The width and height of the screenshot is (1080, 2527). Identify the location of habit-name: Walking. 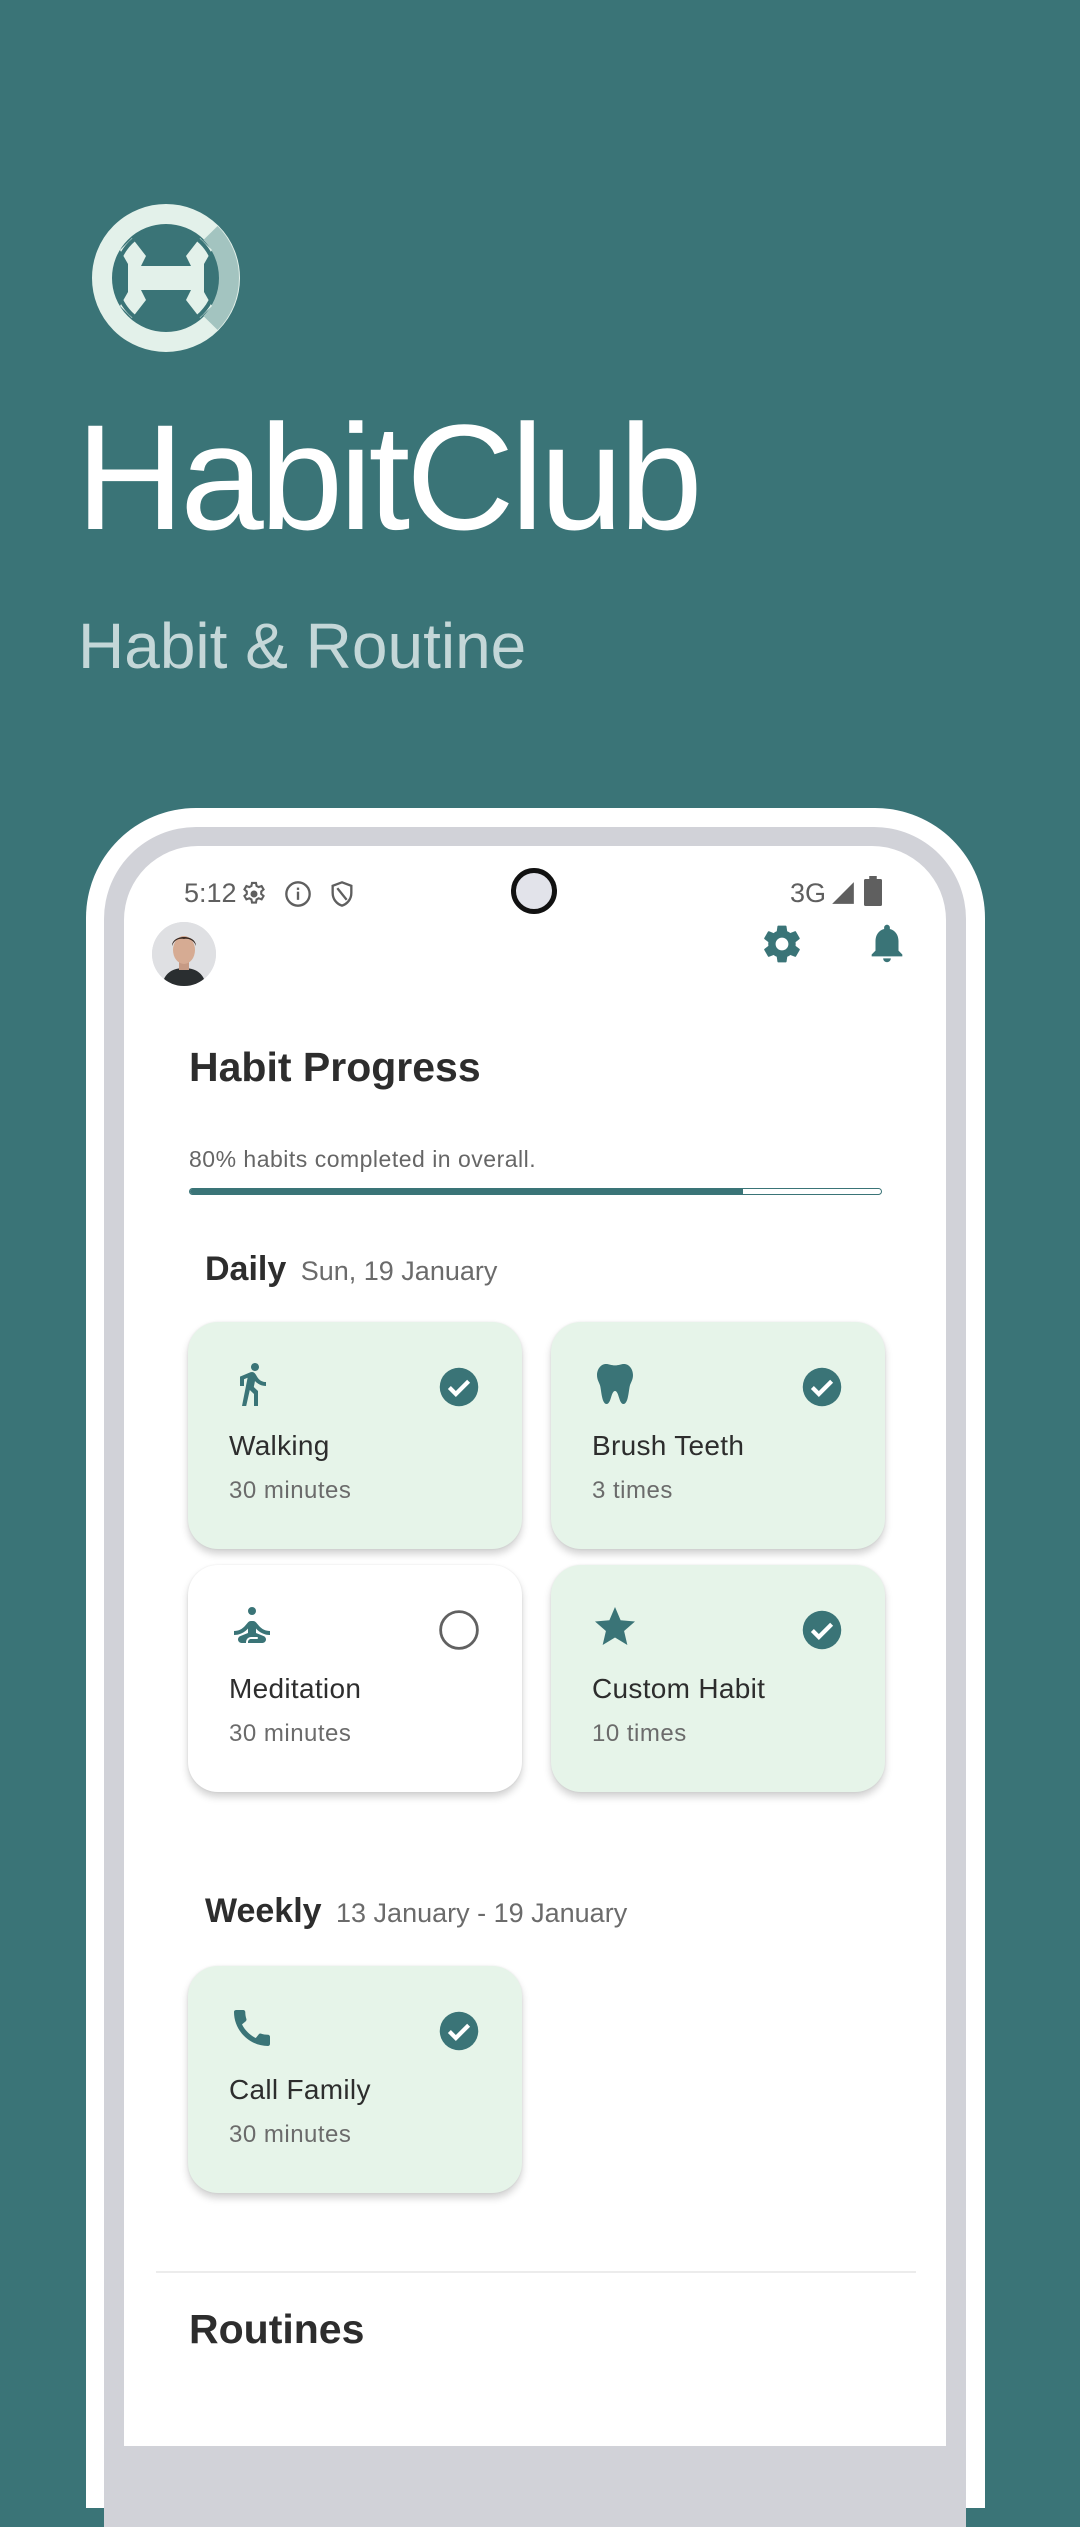
(279, 1445).